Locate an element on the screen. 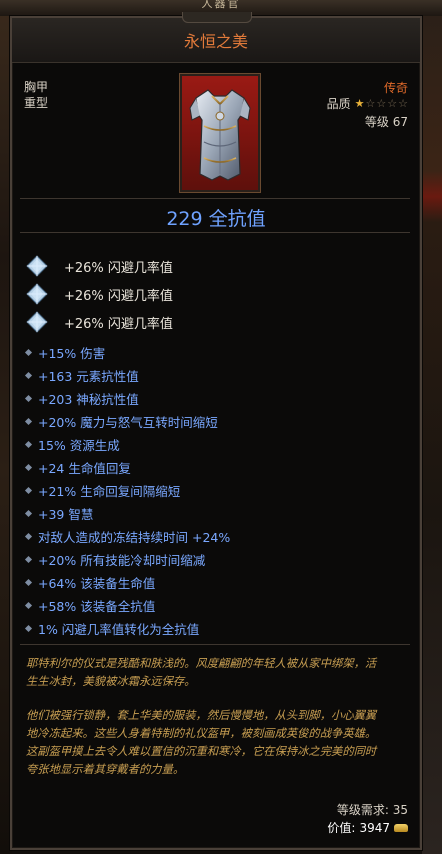 The width and height of the screenshot is (442, 854). affix-line: +39 智慧 is located at coordinates (58, 513).